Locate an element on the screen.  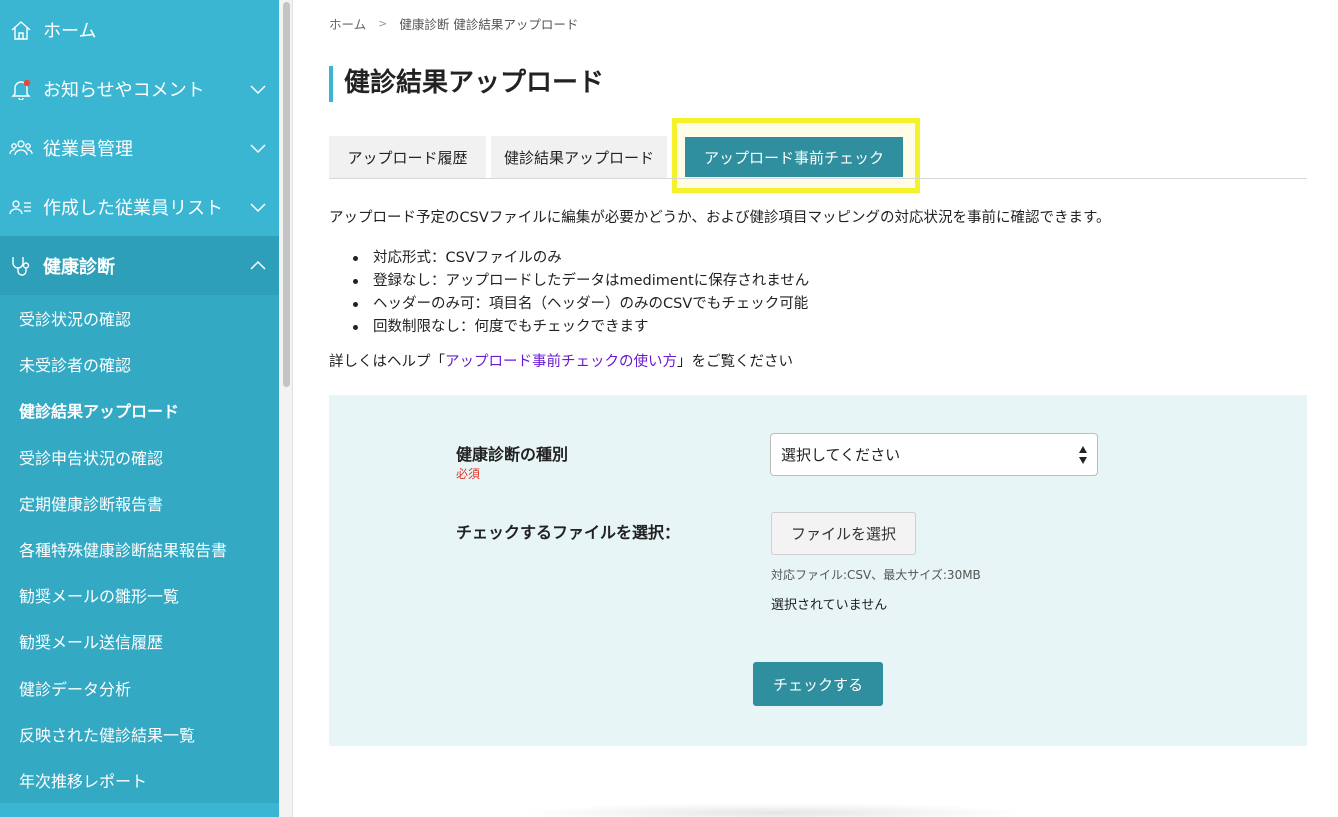
sidebar-item-mail-templates: 勧奨メールの雛形一覧 is located at coordinates (139, 595).